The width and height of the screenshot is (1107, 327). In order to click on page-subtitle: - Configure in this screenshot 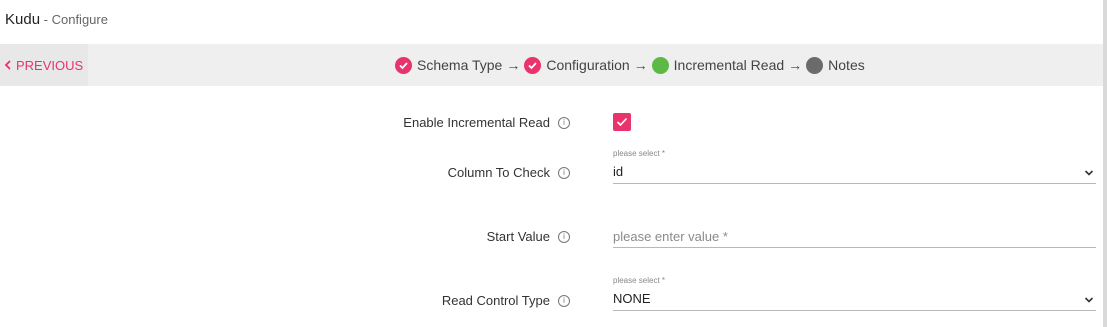, I will do `click(74, 19)`.